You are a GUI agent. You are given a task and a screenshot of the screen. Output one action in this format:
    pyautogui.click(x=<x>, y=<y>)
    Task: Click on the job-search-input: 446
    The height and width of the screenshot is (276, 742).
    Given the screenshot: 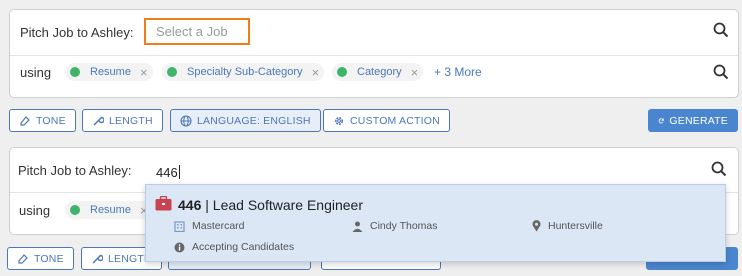 What is the action you would take?
    pyautogui.click(x=168, y=172)
    